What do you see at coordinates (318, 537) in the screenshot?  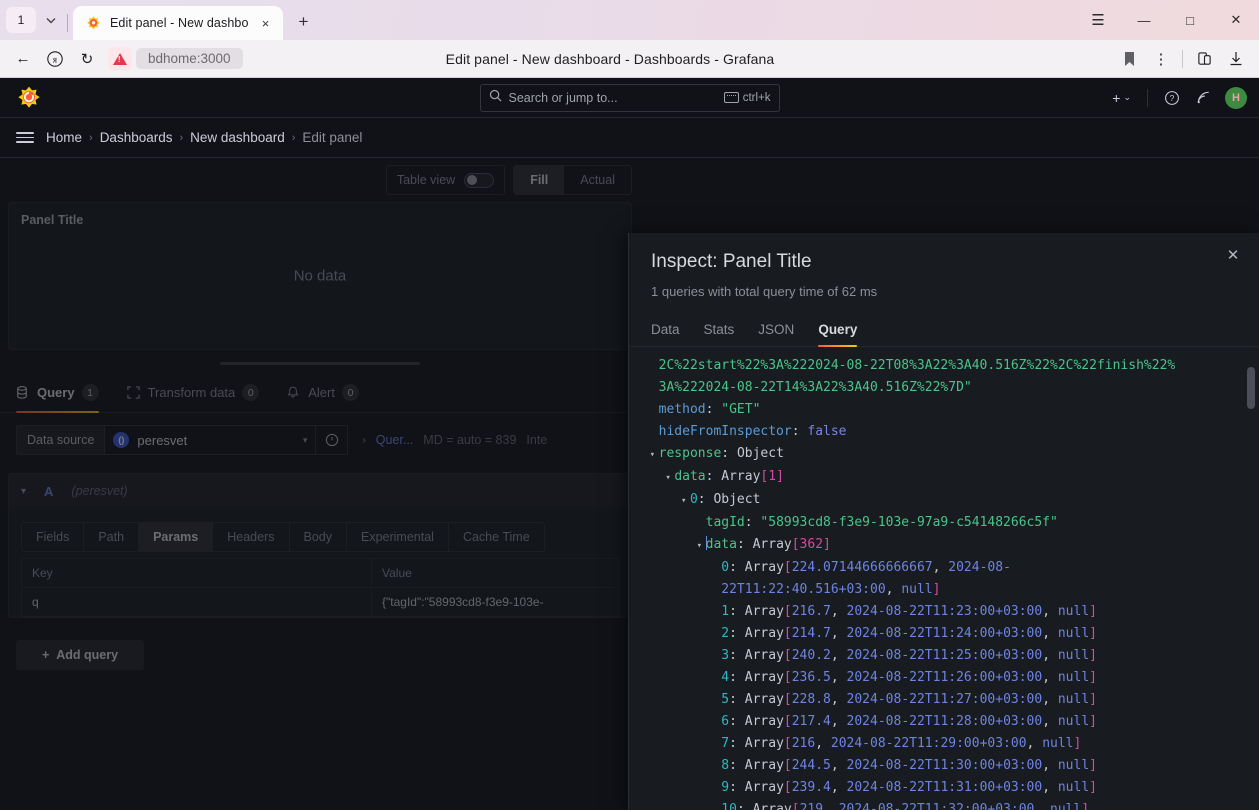 I see `inner-tab-body: Body` at bounding box center [318, 537].